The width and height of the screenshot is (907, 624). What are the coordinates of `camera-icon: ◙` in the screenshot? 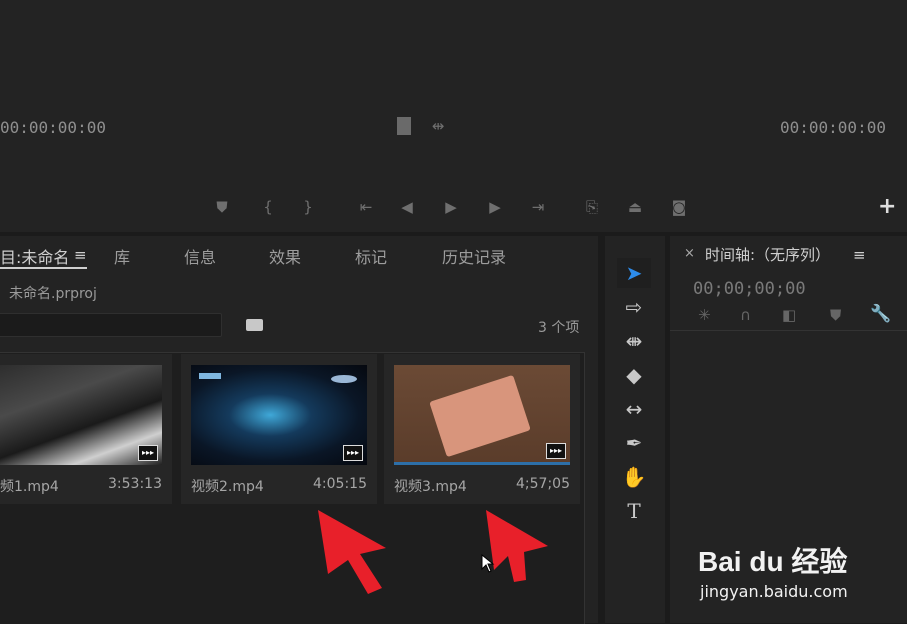 It's located at (679, 207).